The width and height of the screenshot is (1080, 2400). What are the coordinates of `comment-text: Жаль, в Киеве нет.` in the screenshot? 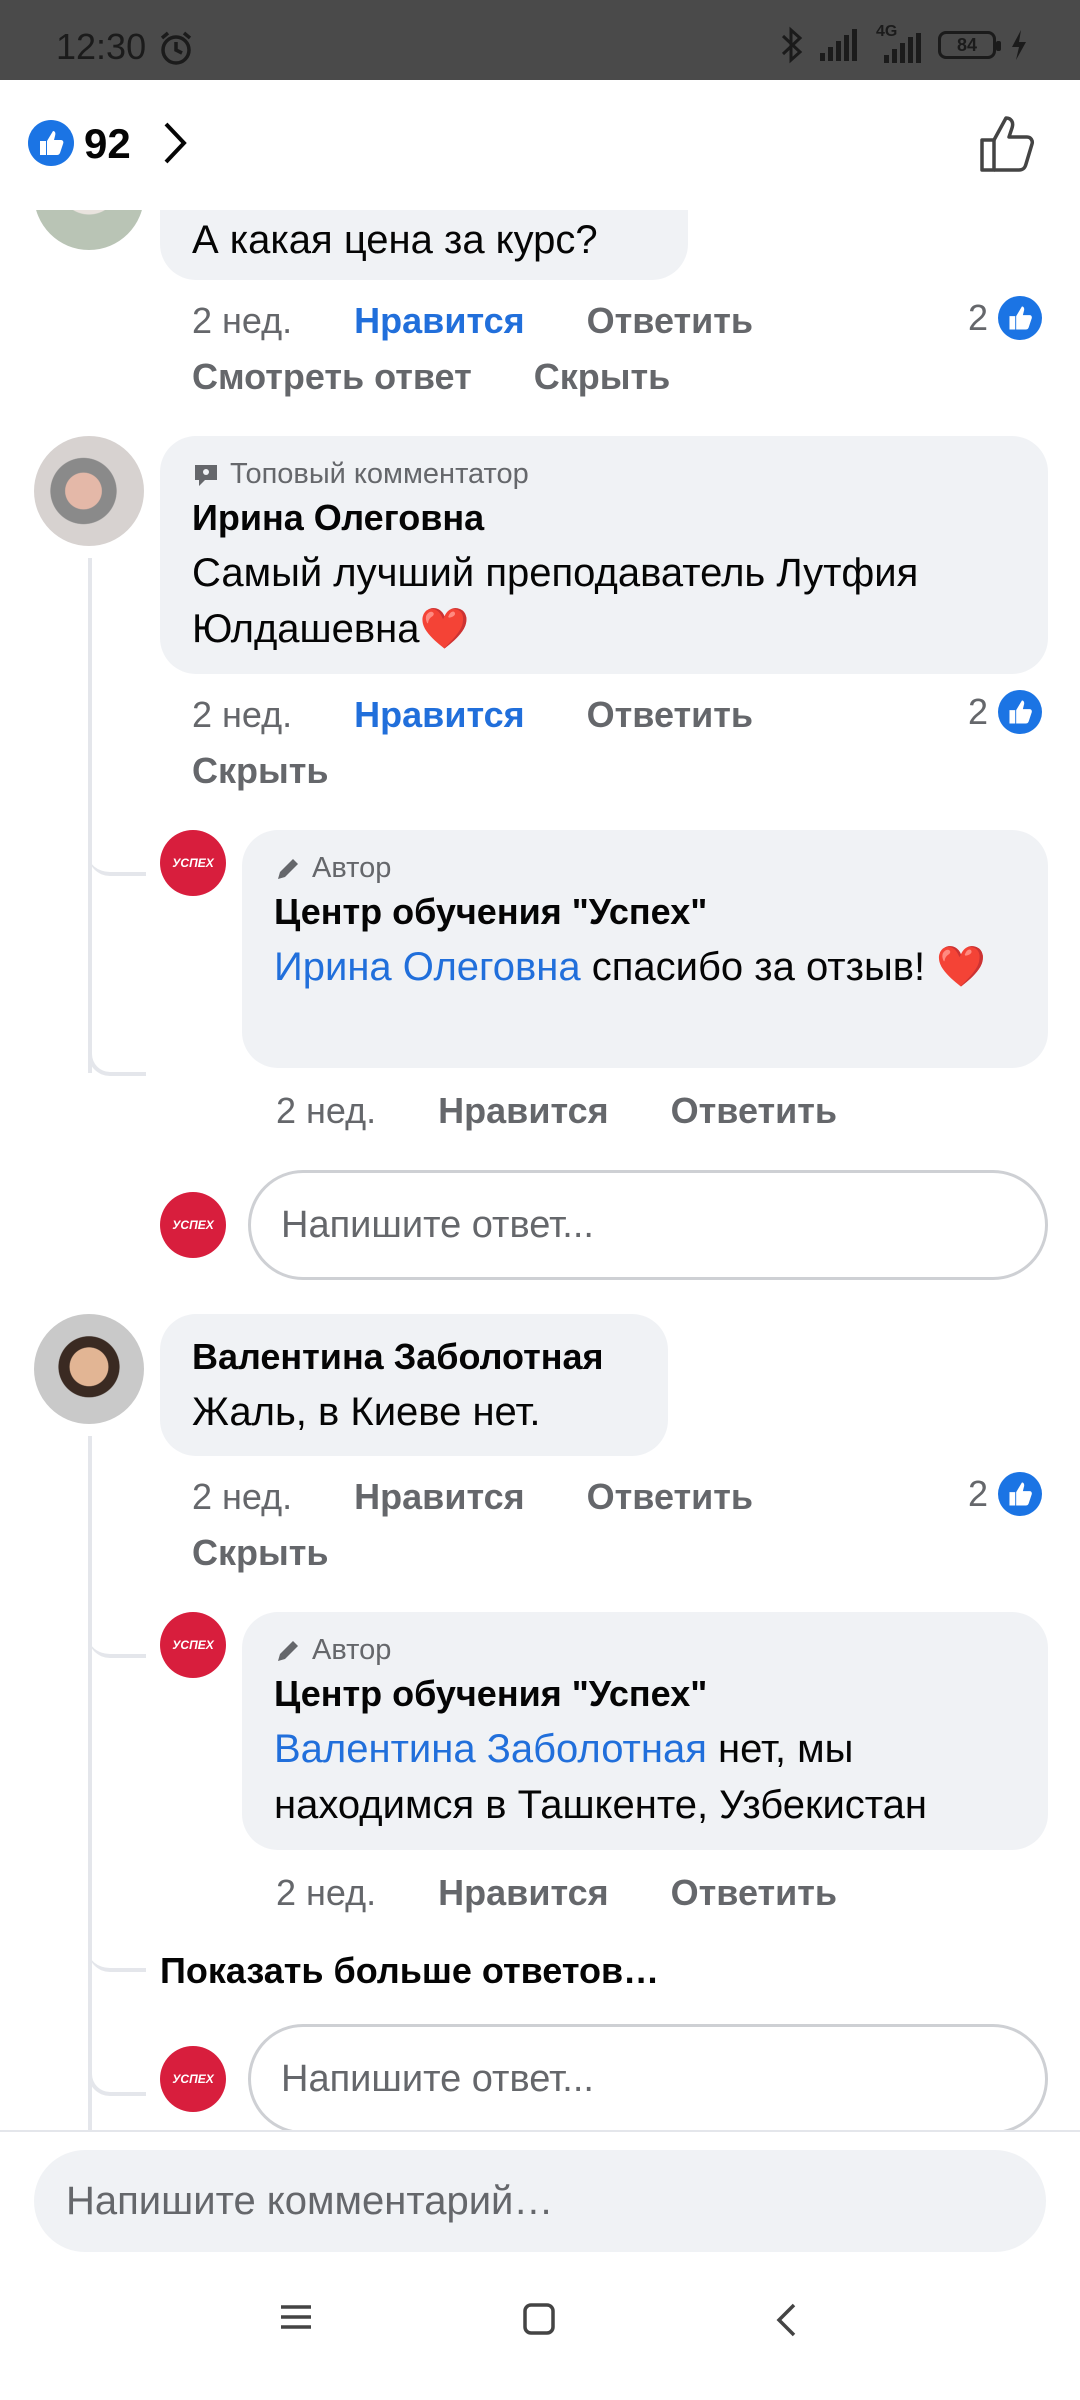 It's located at (366, 1412).